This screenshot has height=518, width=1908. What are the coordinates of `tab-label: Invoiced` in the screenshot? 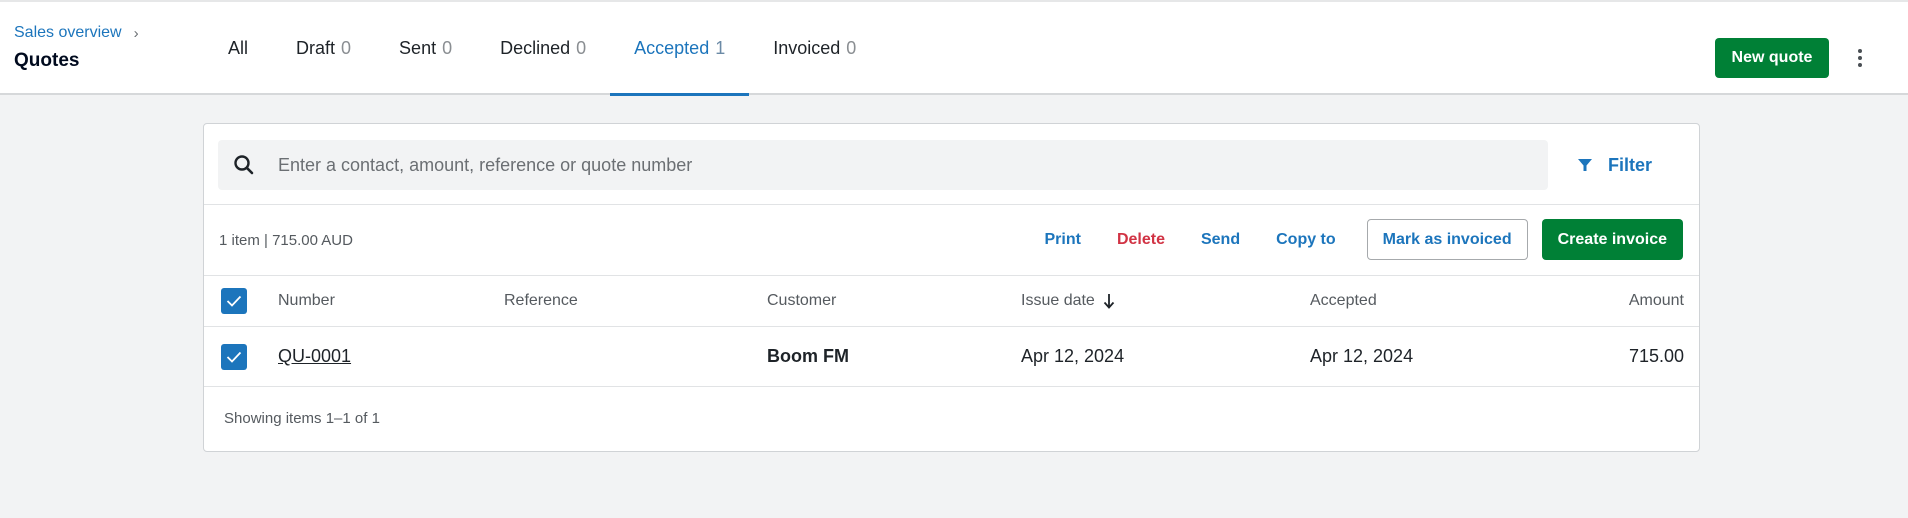 It's located at (807, 48).